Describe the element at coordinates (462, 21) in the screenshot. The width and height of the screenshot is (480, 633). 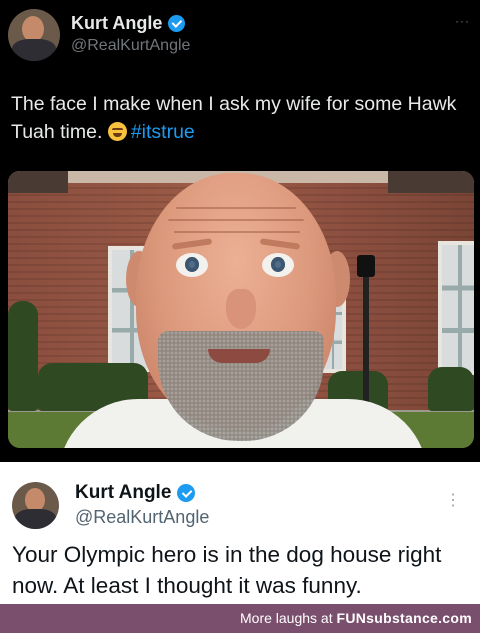
I see `more-options-icon: ···` at that location.